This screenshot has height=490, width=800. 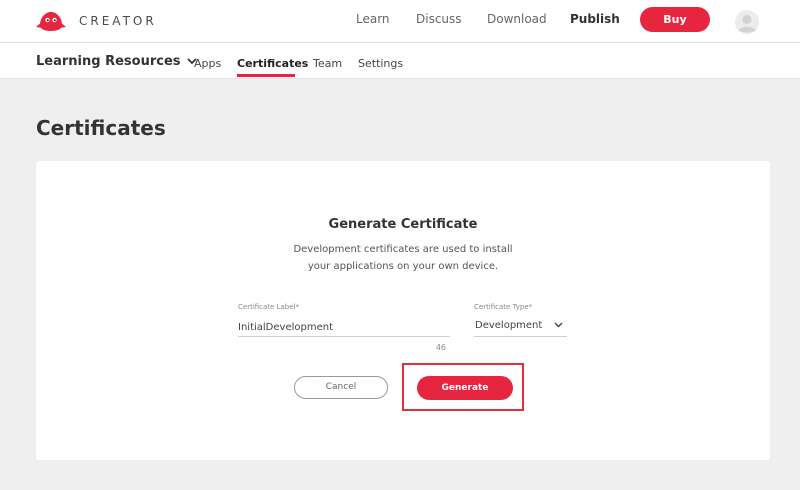 I want to click on organization-selector: Learning Resources, so click(x=116, y=61).